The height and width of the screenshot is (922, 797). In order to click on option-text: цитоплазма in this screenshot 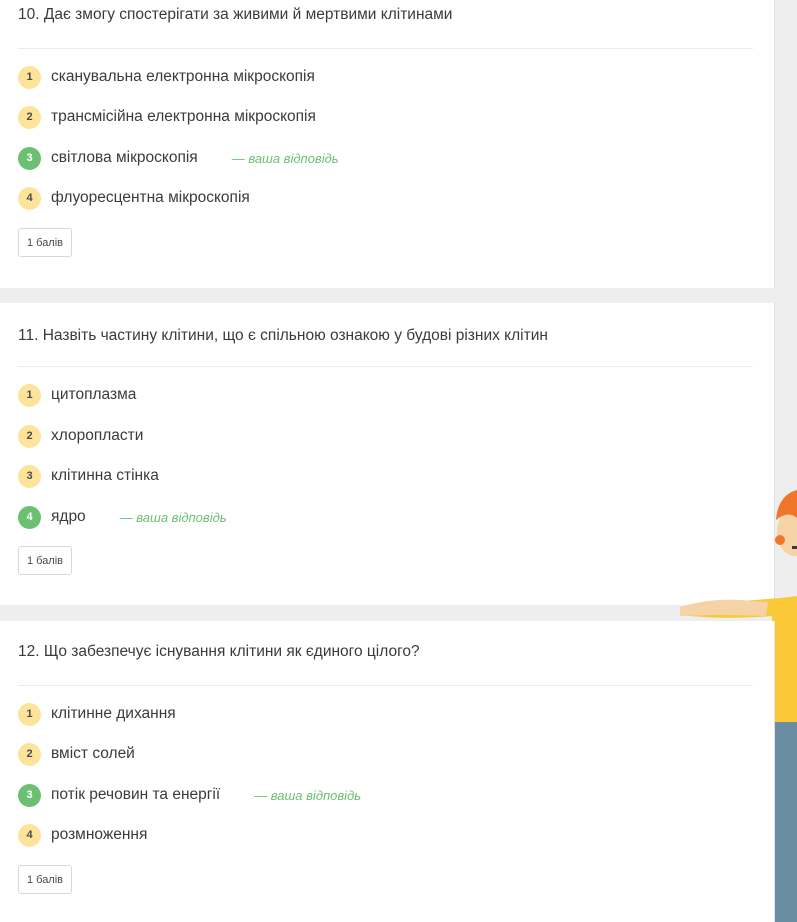, I will do `click(94, 394)`.